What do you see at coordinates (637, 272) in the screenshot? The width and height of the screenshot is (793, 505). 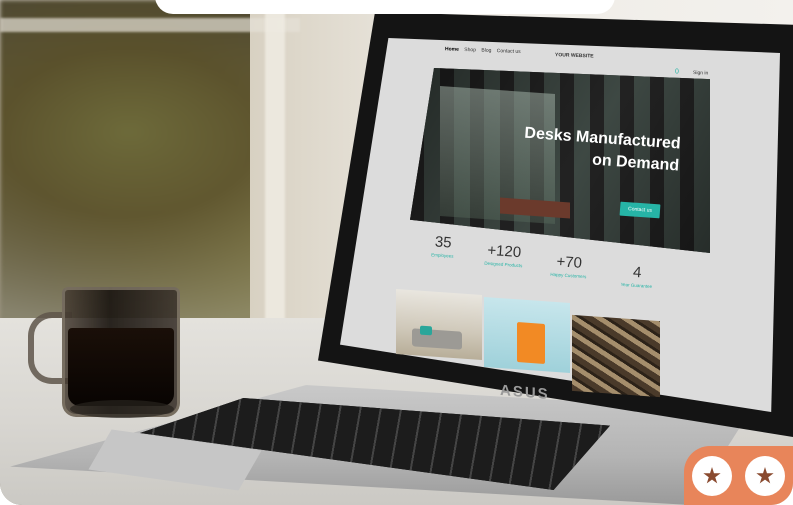 I see `stat-value: 4` at bounding box center [637, 272].